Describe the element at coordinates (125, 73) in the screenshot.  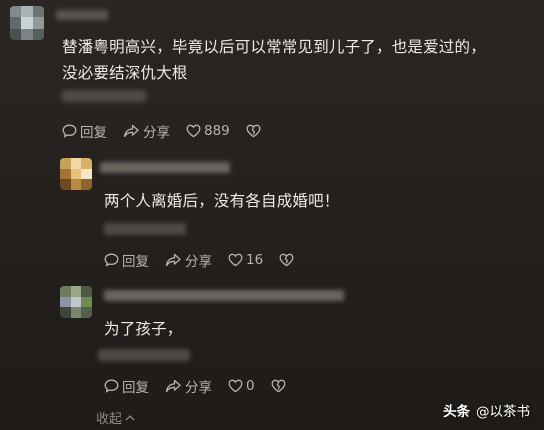
I see `comment-text-line: 没必要结深仇大根` at that location.